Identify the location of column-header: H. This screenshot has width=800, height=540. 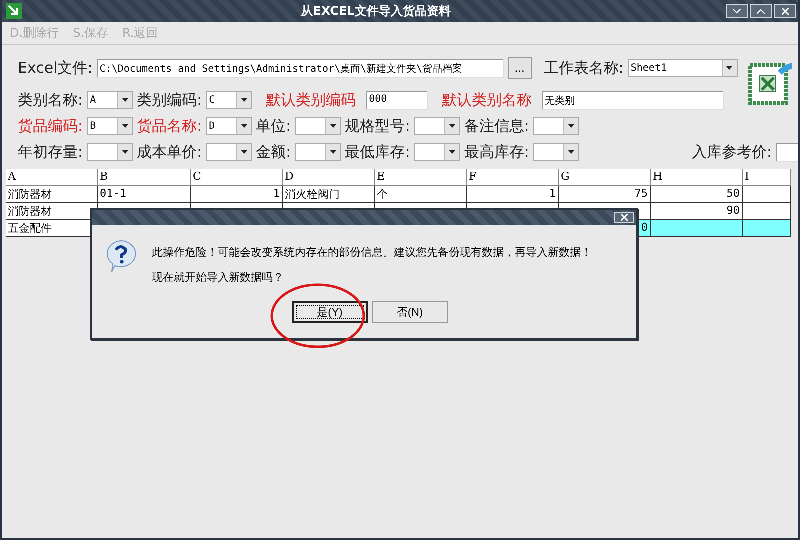
(697, 177).